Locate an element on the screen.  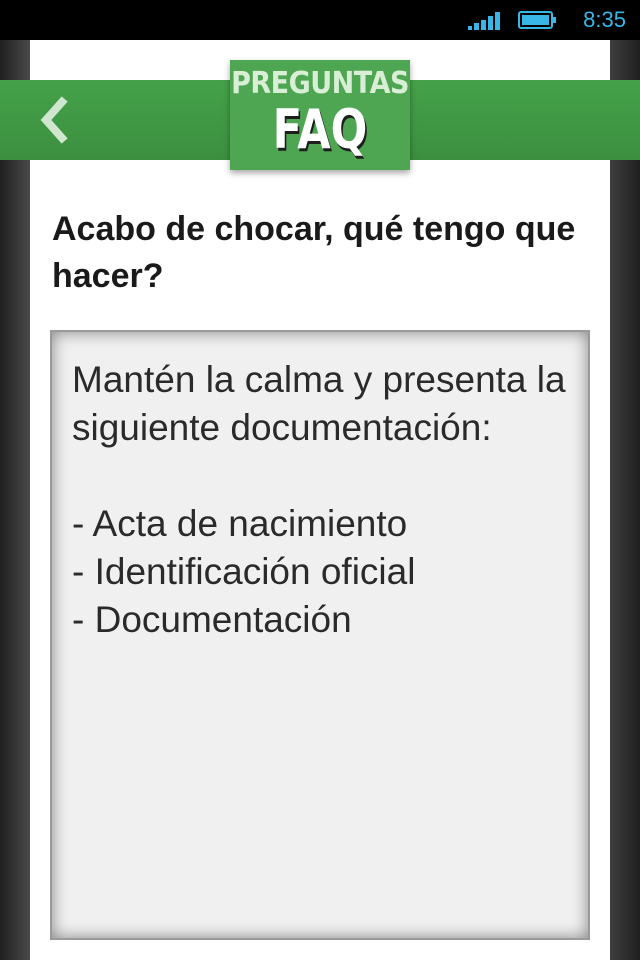
back-button is located at coordinates (56, 120).